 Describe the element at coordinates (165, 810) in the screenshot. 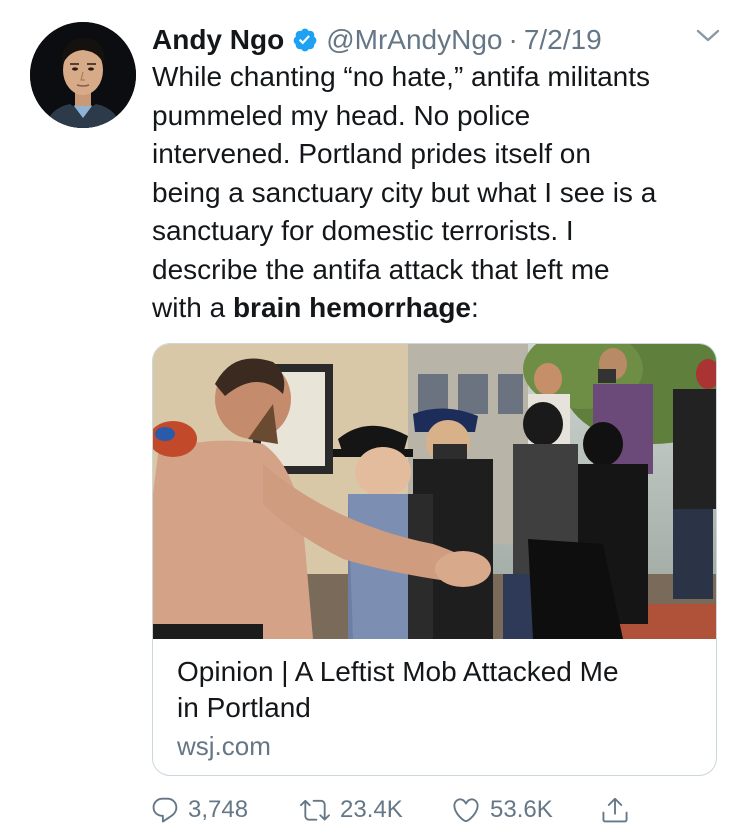

I see `reply-icon` at that location.